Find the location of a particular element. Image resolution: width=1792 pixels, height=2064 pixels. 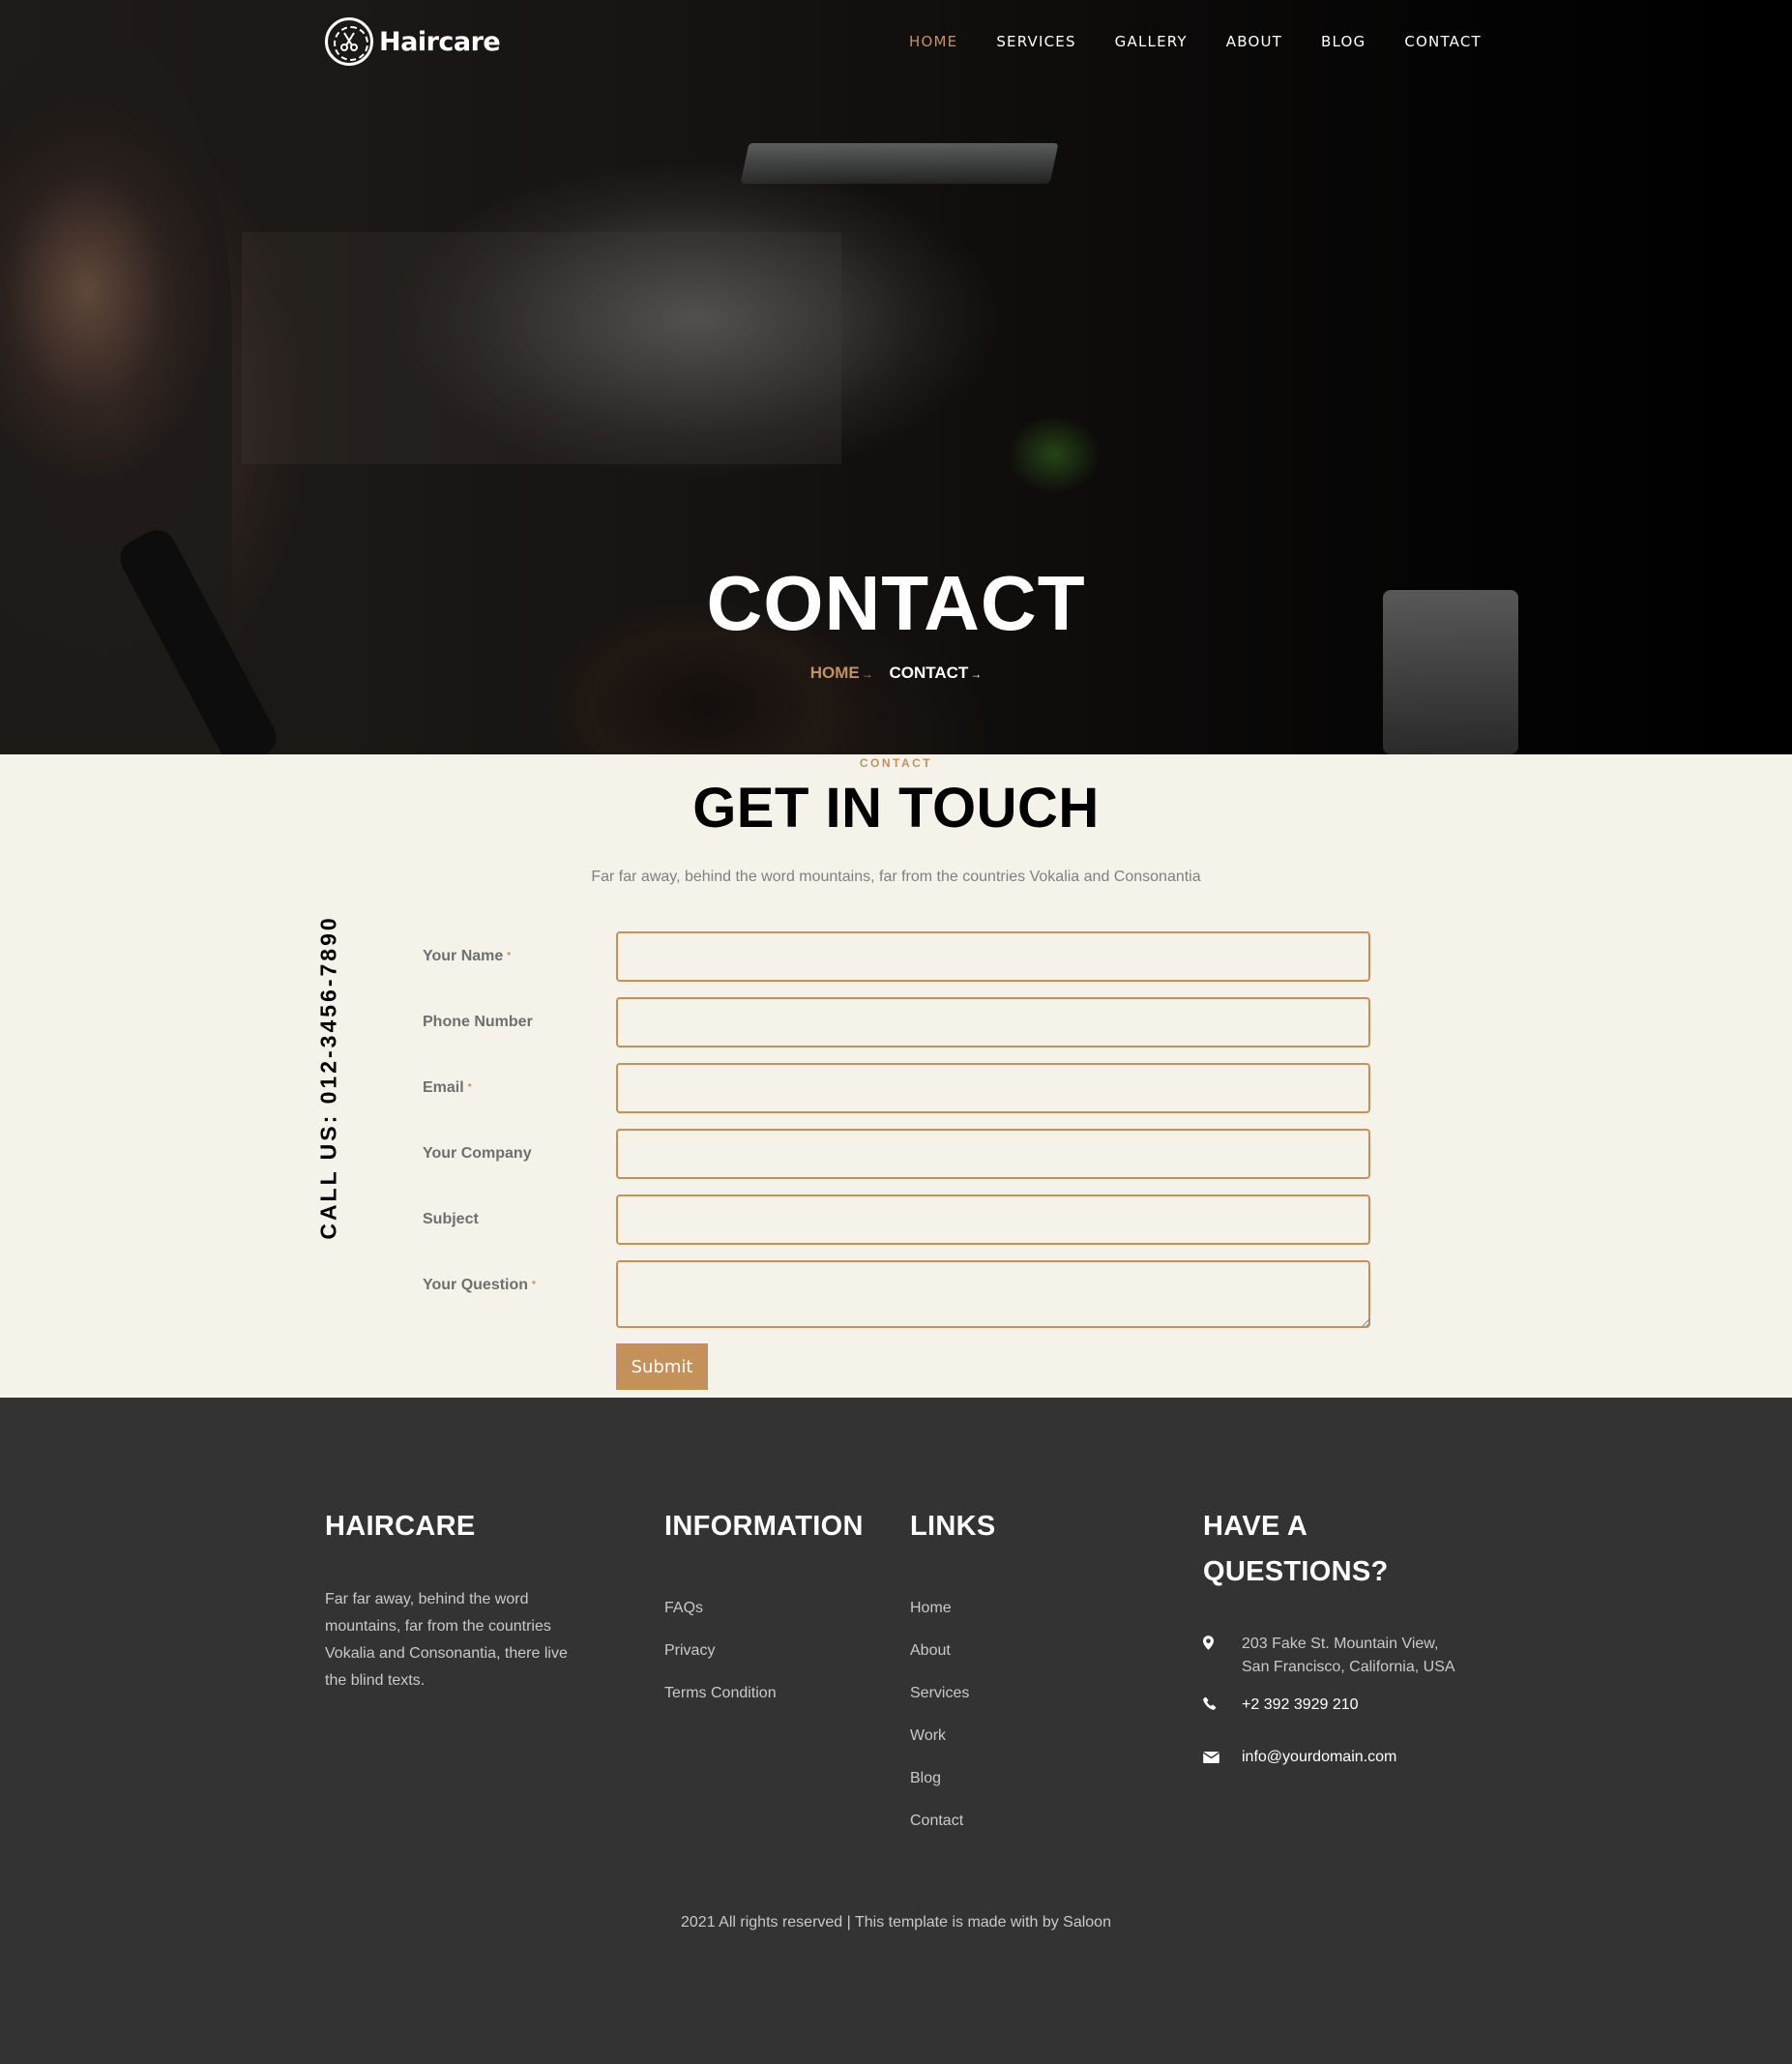

breadcrumb: HOME → CONTACT → is located at coordinates (896, 673).